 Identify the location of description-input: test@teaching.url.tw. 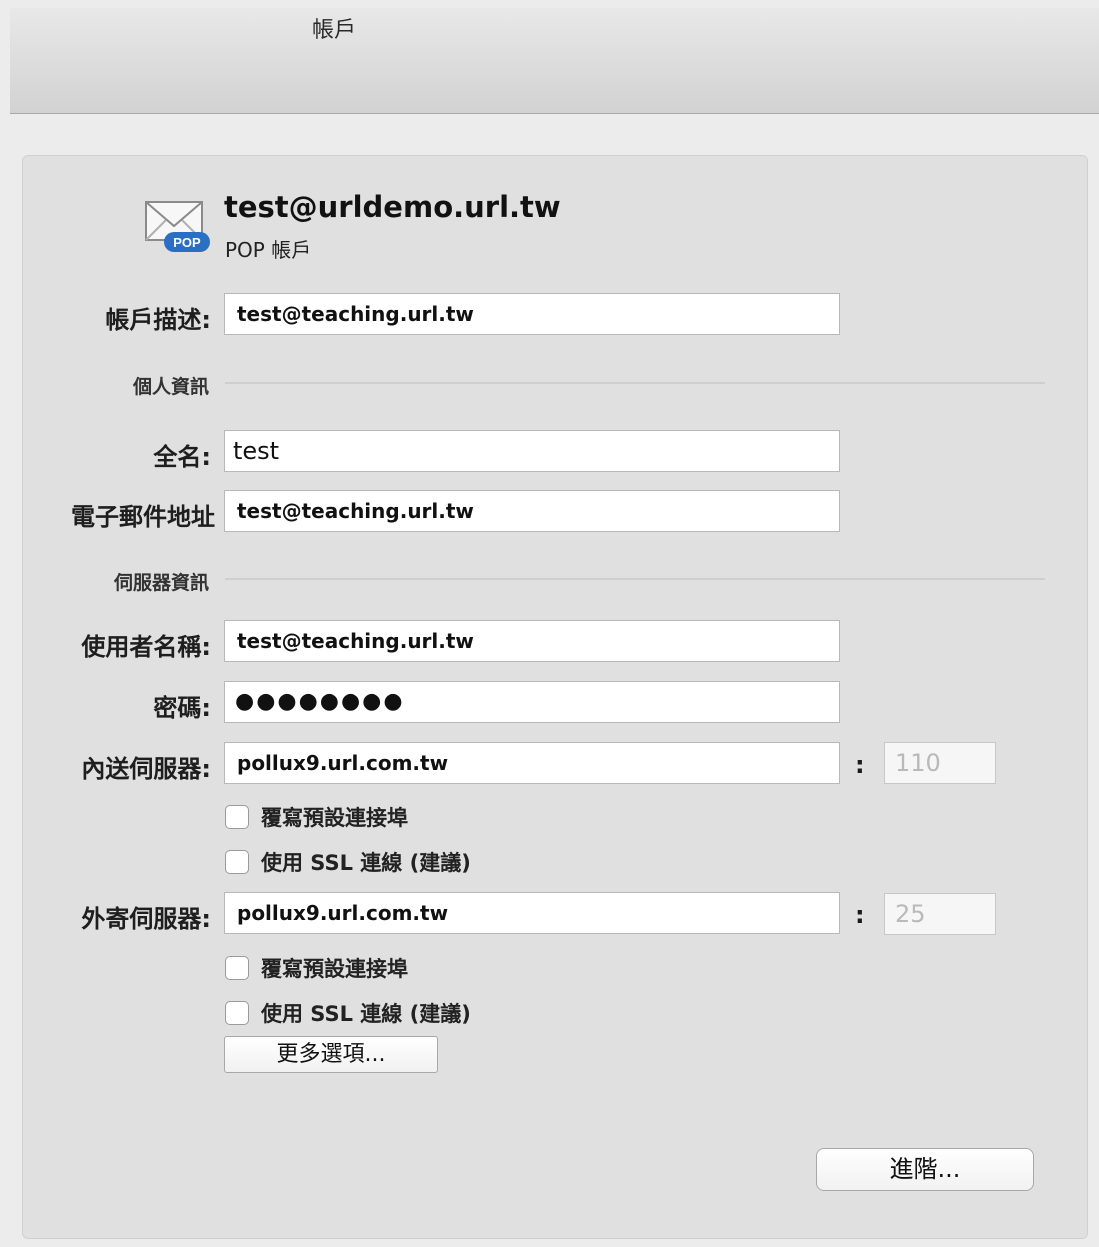
(532, 314).